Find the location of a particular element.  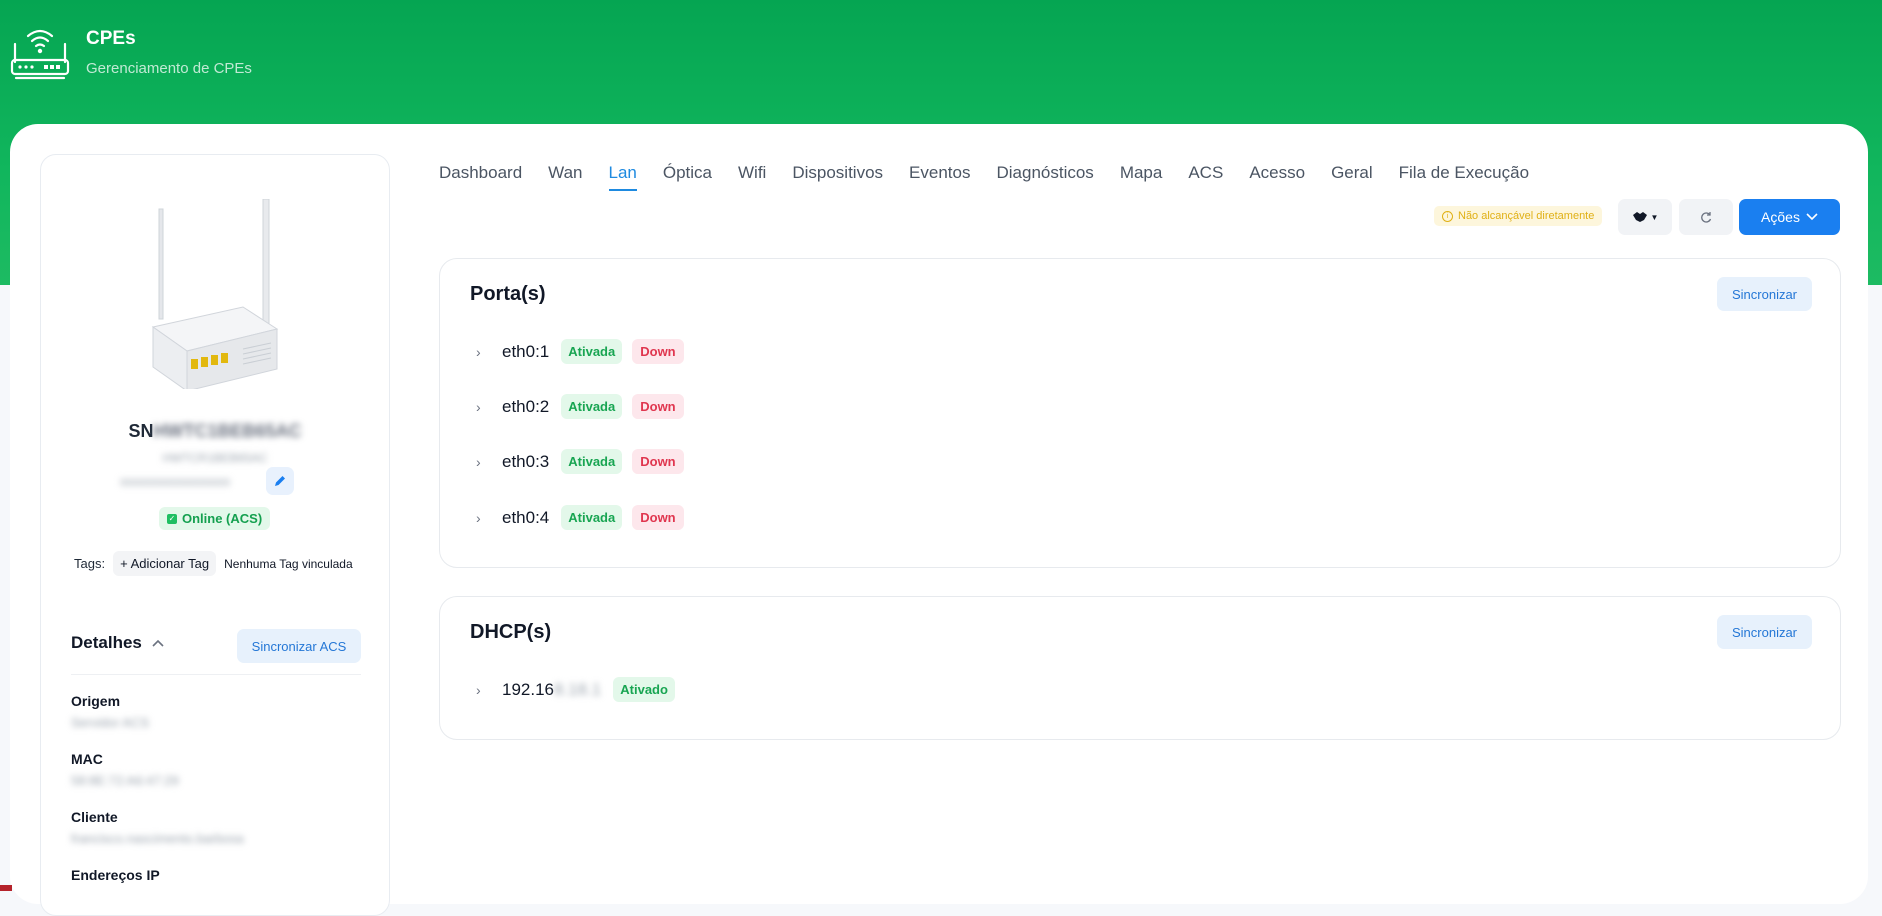

reachability-warning: i Não alcançável diretamente is located at coordinates (1518, 216).